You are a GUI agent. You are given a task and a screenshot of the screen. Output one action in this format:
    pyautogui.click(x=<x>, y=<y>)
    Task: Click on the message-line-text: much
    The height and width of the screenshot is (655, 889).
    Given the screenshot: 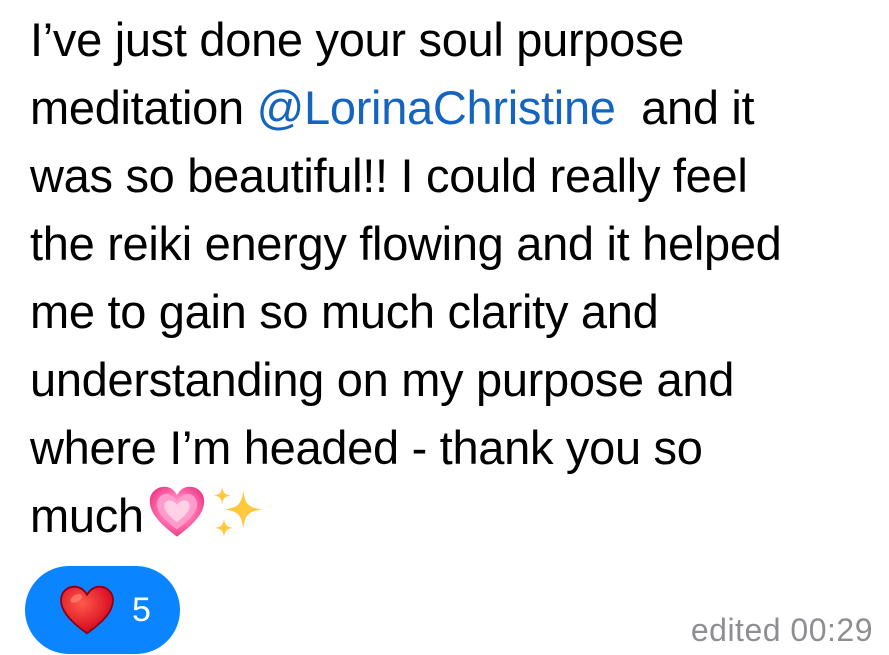 What is the action you would take?
    pyautogui.click(x=87, y=515)
    